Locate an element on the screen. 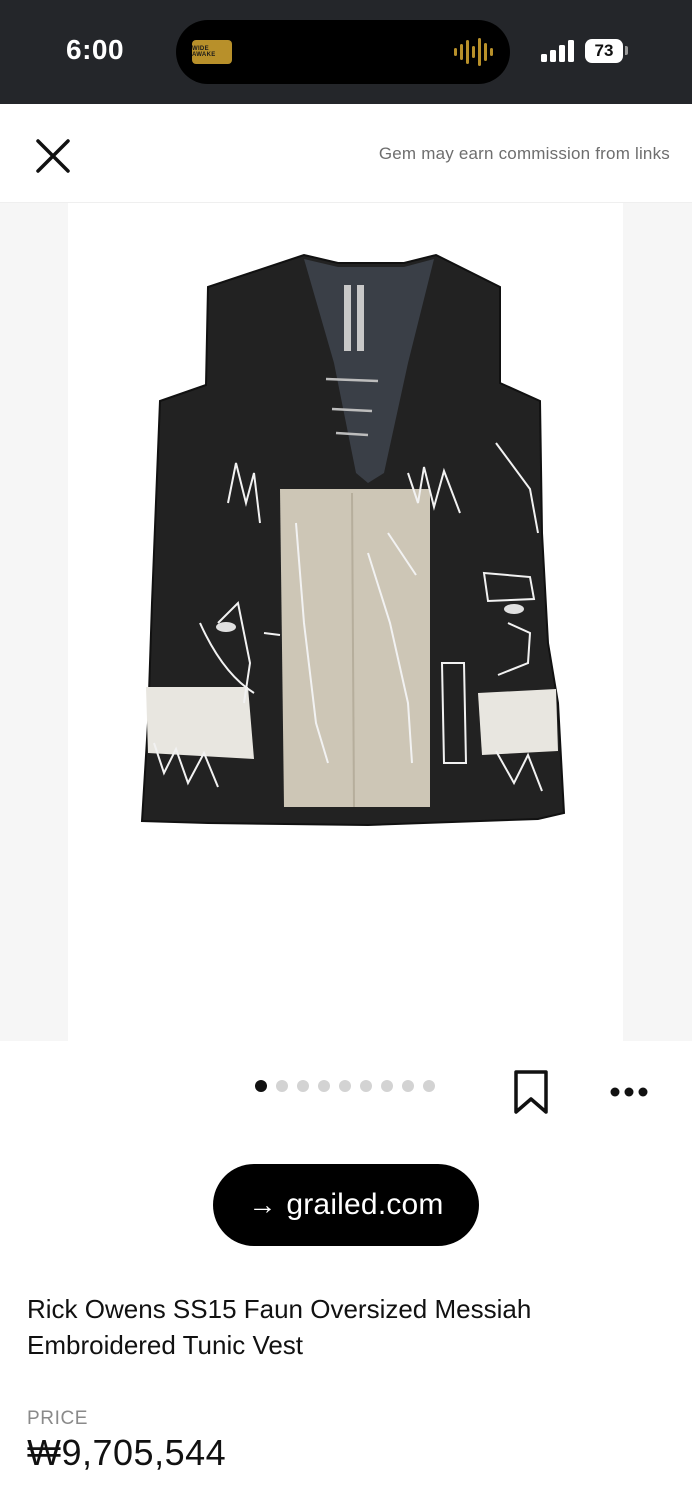 The image size is (692, 1500). now-playing-artwork: WIDE AWAKE is located at coordinates (212, 52).